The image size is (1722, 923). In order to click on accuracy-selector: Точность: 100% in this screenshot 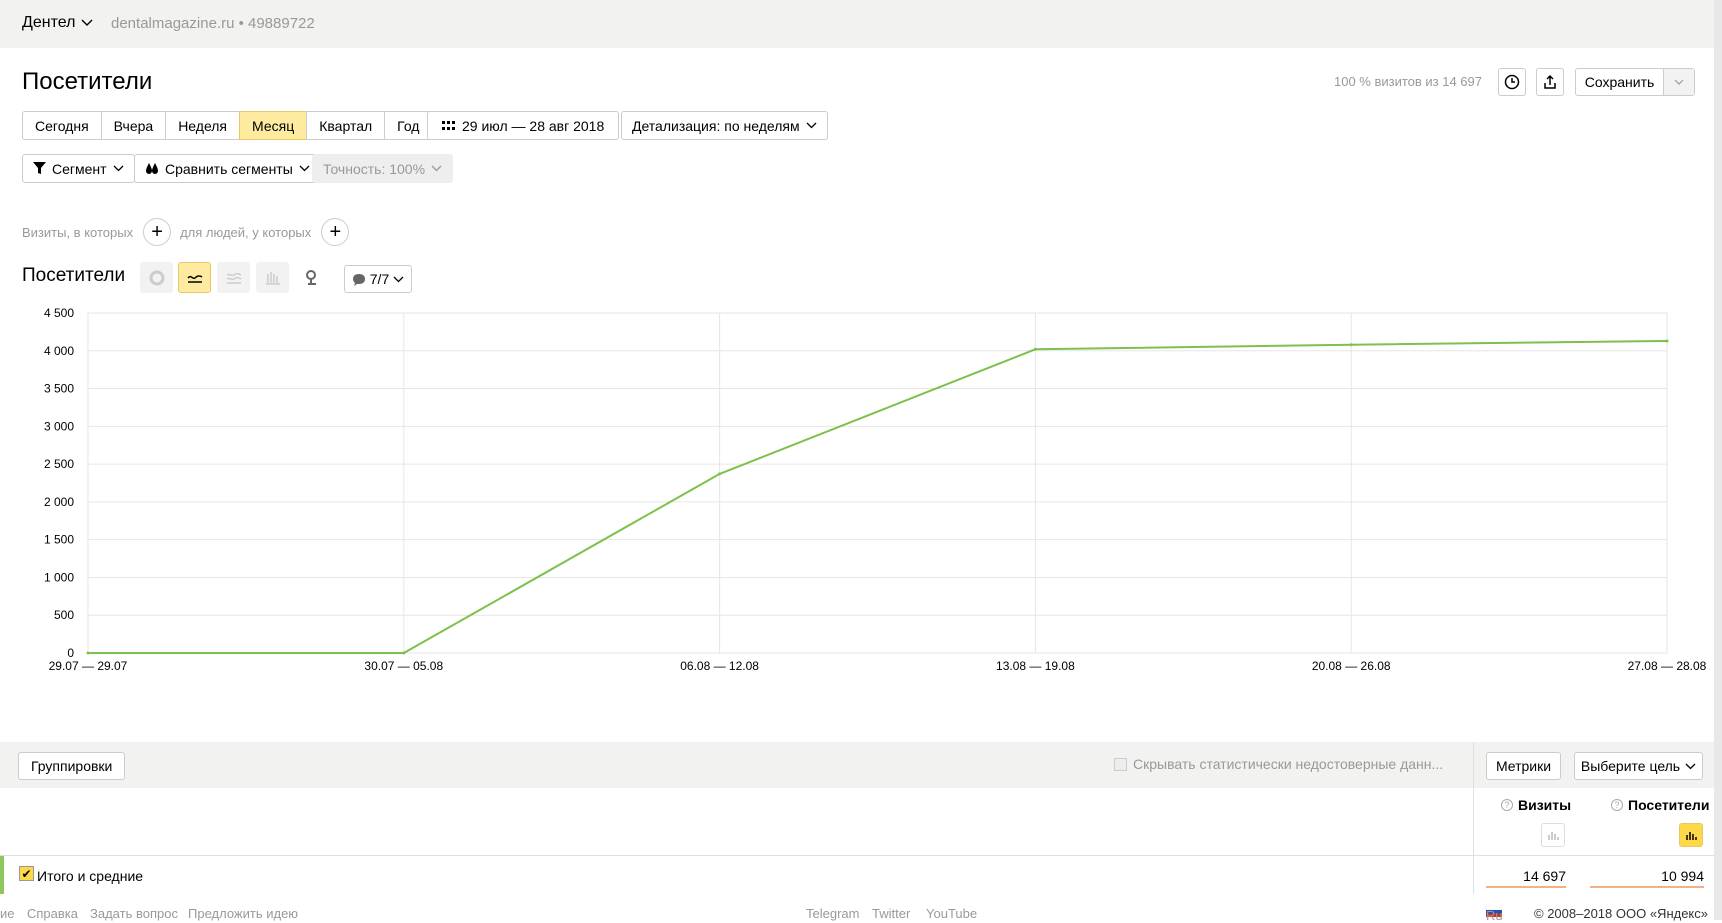, I will do `click(383, 168)`.